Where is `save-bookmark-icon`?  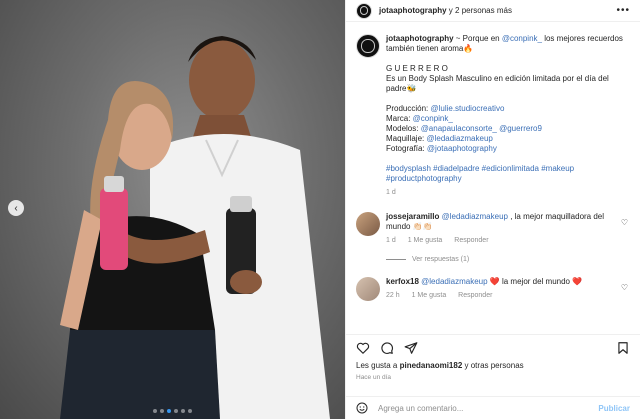 save-bookmark-icon is located at coordinates (623, 348).